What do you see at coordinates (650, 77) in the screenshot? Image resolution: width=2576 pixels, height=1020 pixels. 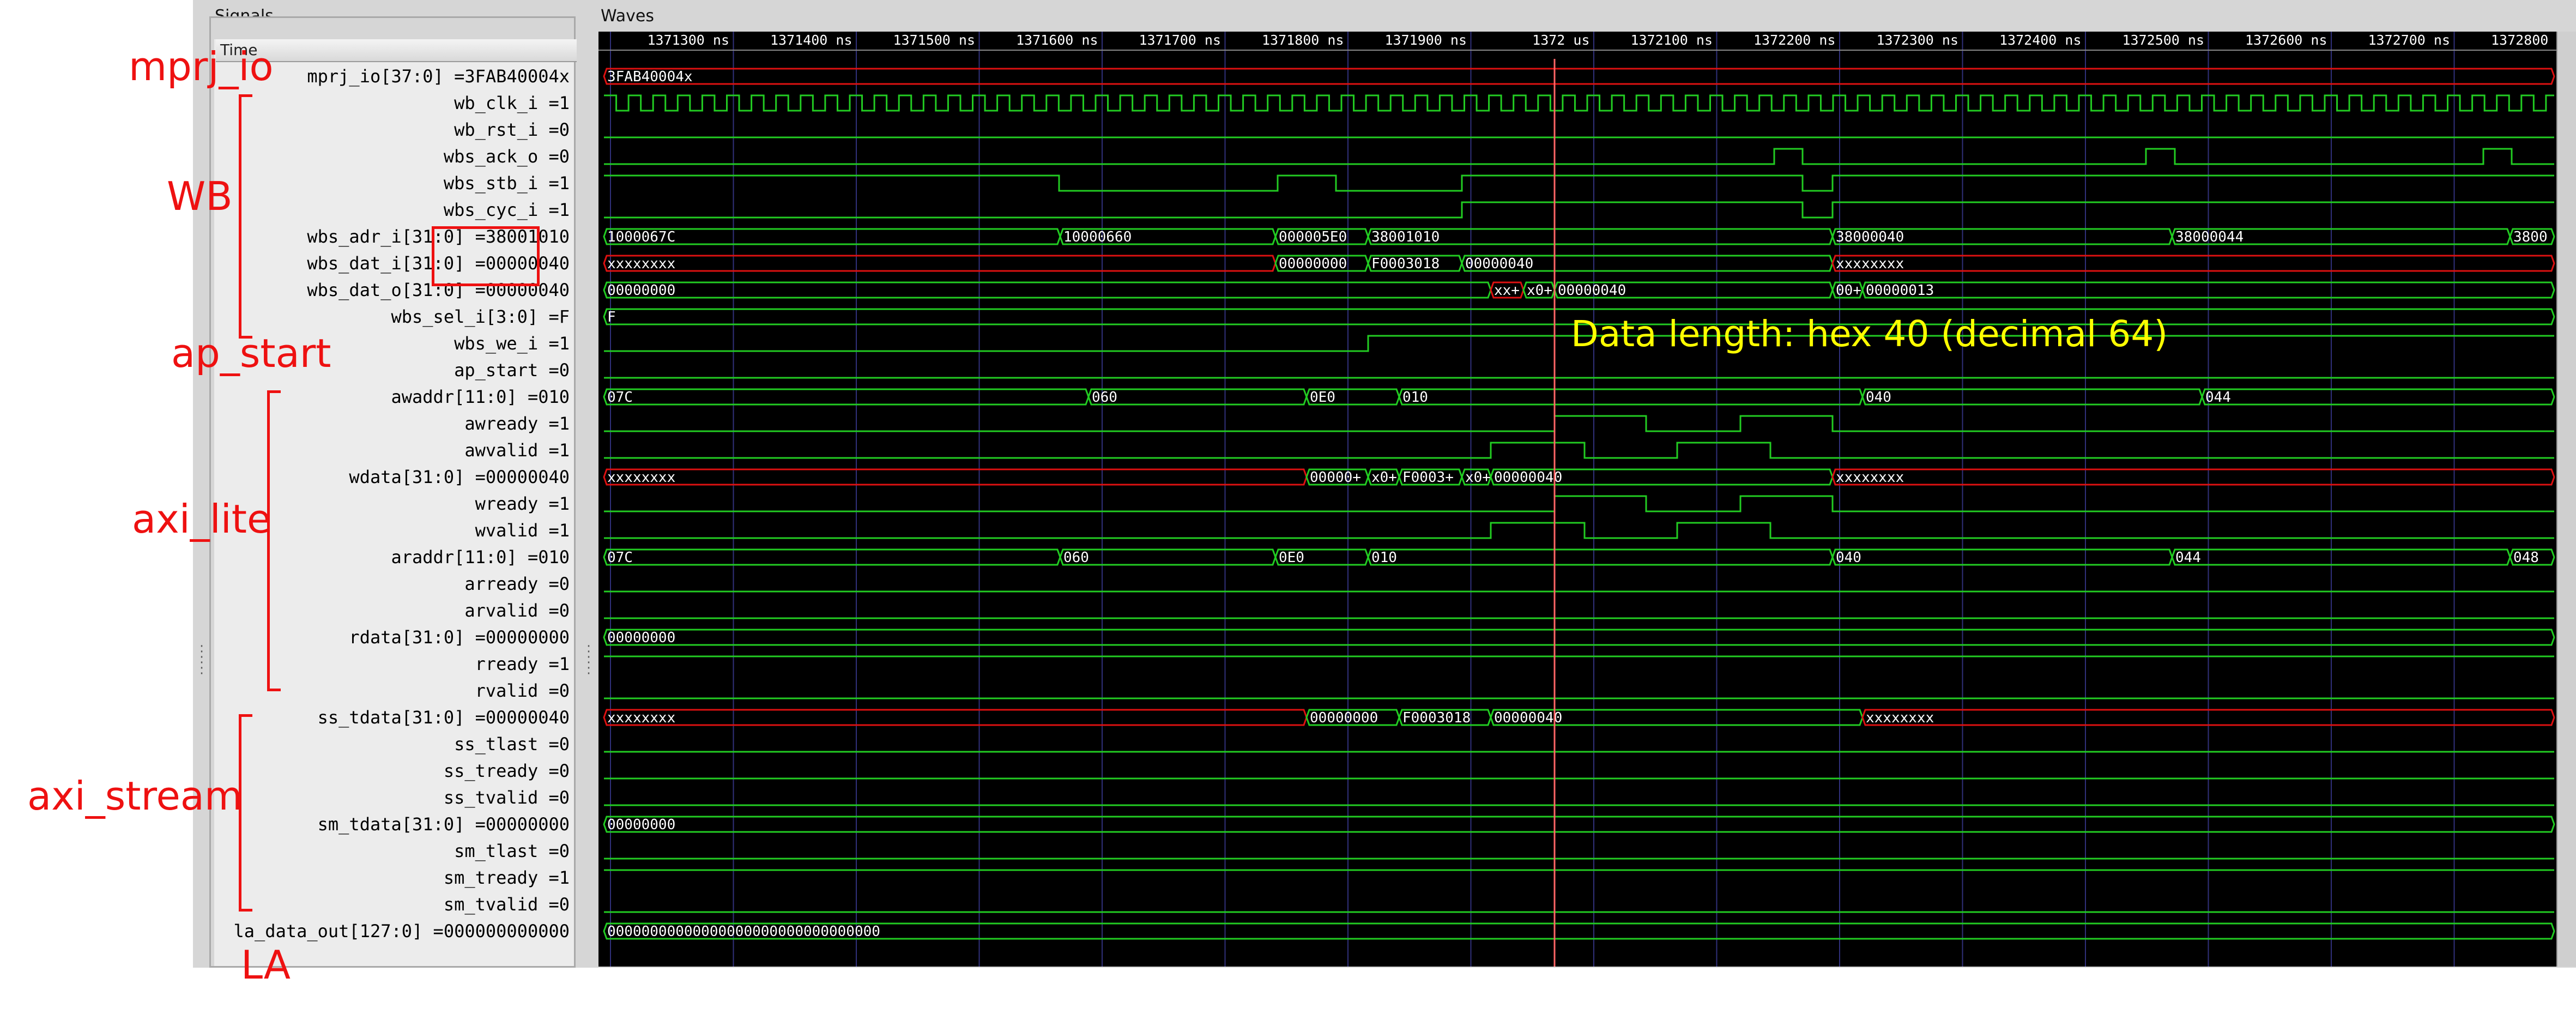 I see `bus-value-label: 3FAB40004x` at bounding box center [650, 77].